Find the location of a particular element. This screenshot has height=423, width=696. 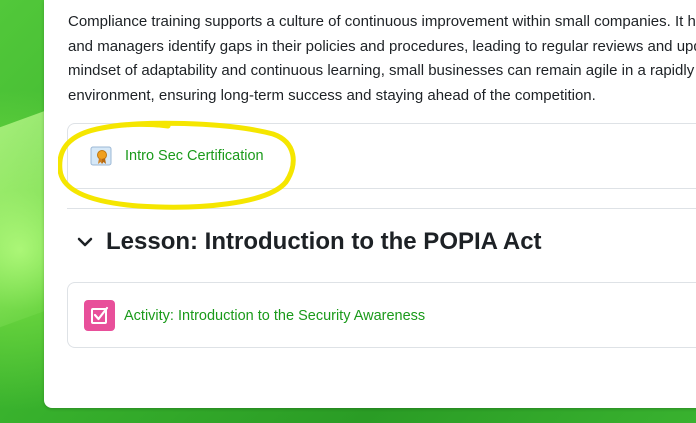

certificate-link: Intro Sec Certification is located at coordinates (194, 156).